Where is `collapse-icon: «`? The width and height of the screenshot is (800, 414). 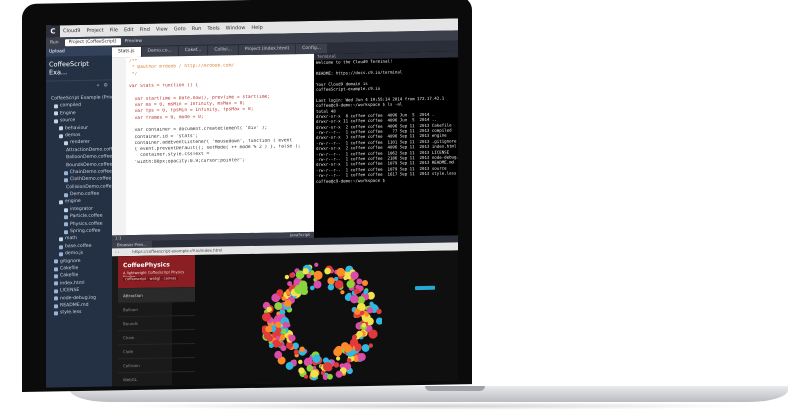
collapse-icon: « is located at coordinates (97, 88).